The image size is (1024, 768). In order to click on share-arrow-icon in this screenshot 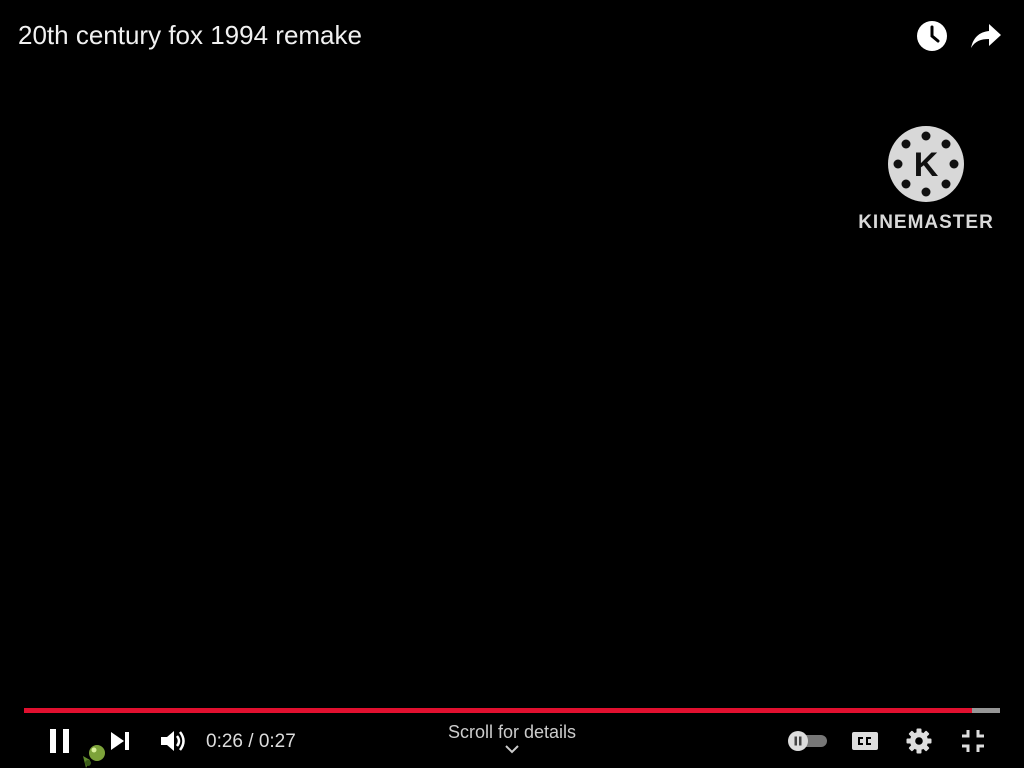, I will do `click(986, 36)`.